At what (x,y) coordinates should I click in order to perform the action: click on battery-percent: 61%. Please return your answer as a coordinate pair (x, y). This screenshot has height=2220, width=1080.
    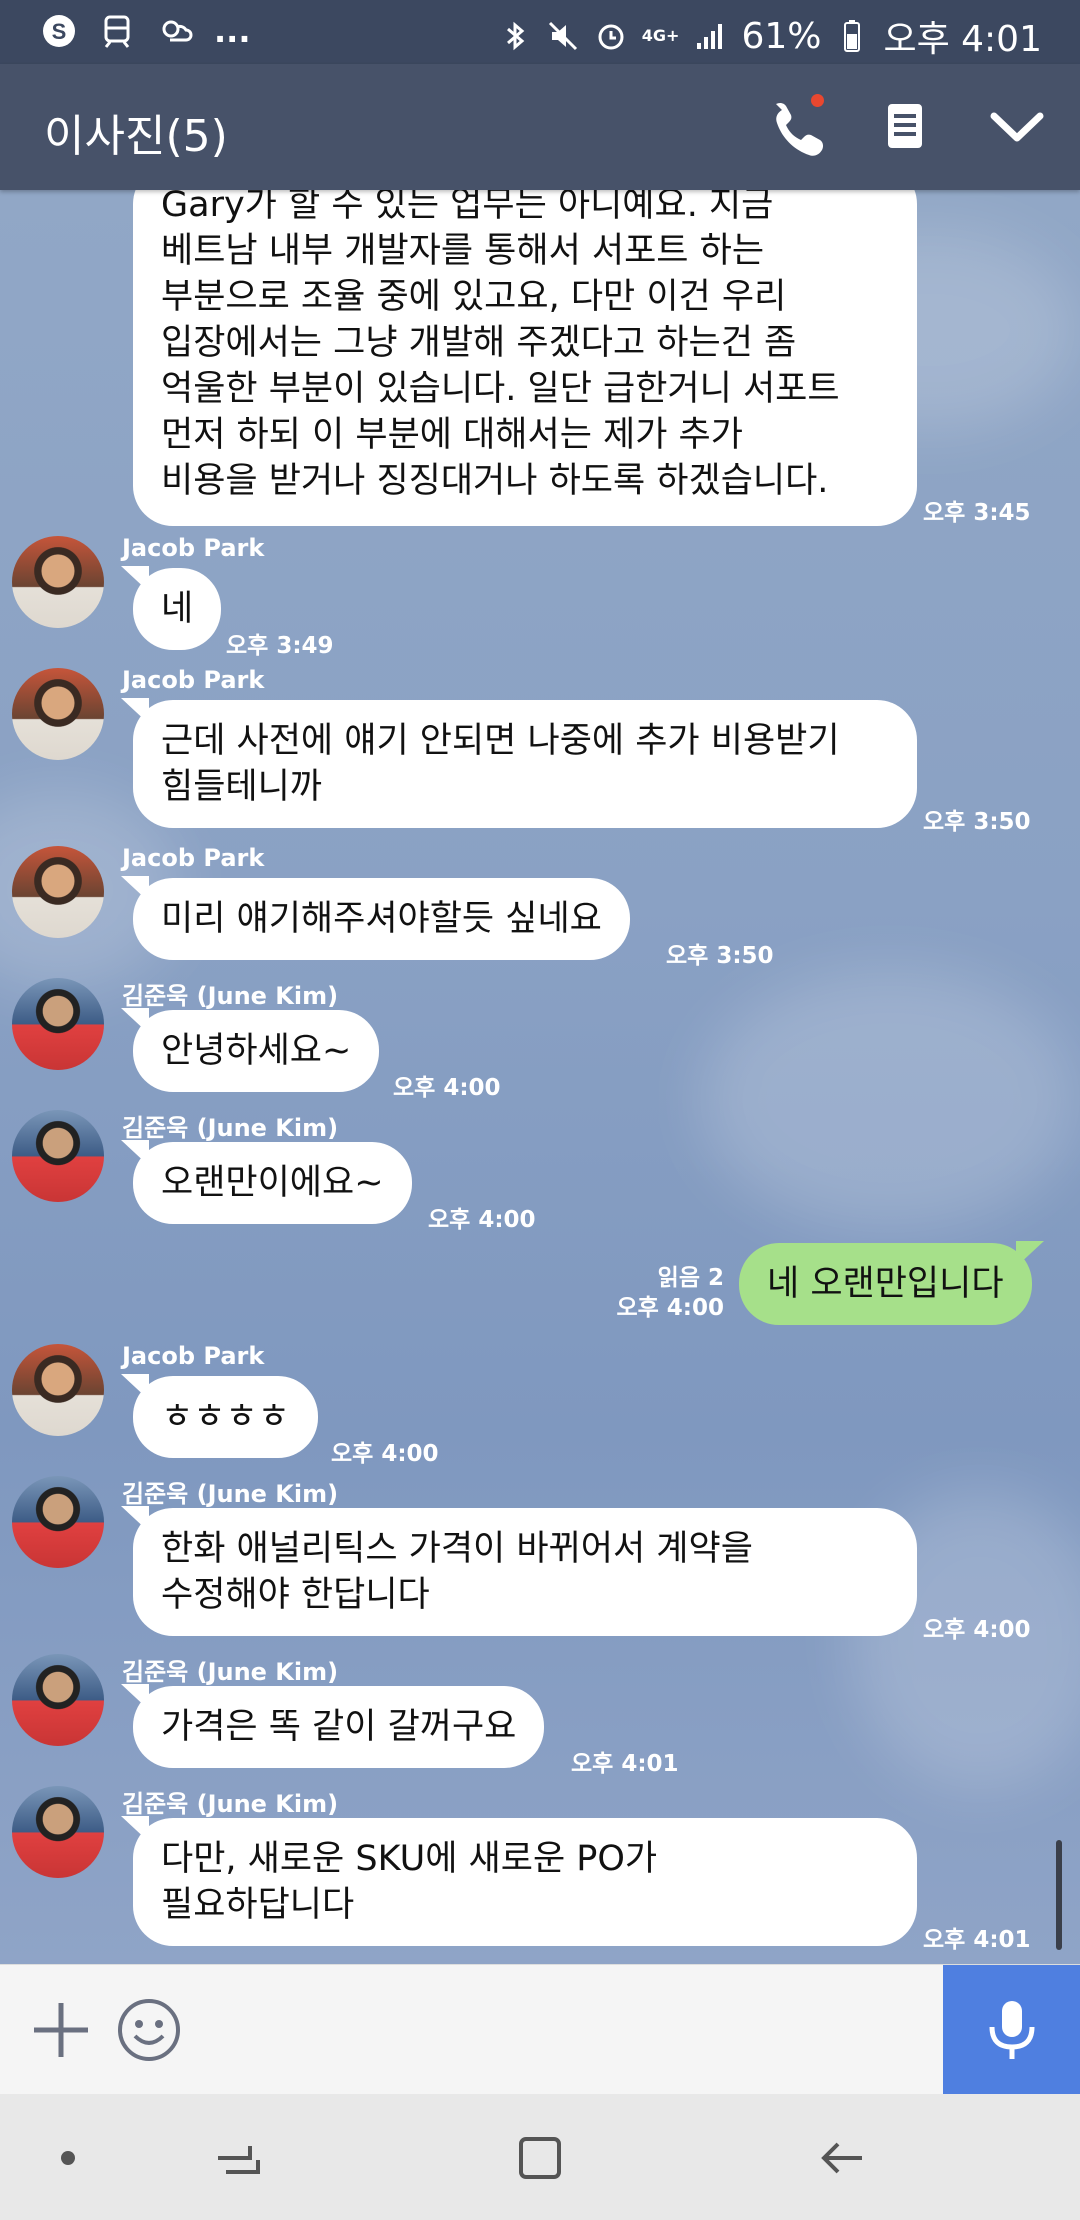
    Looking at the image, I should click on (781, 36).